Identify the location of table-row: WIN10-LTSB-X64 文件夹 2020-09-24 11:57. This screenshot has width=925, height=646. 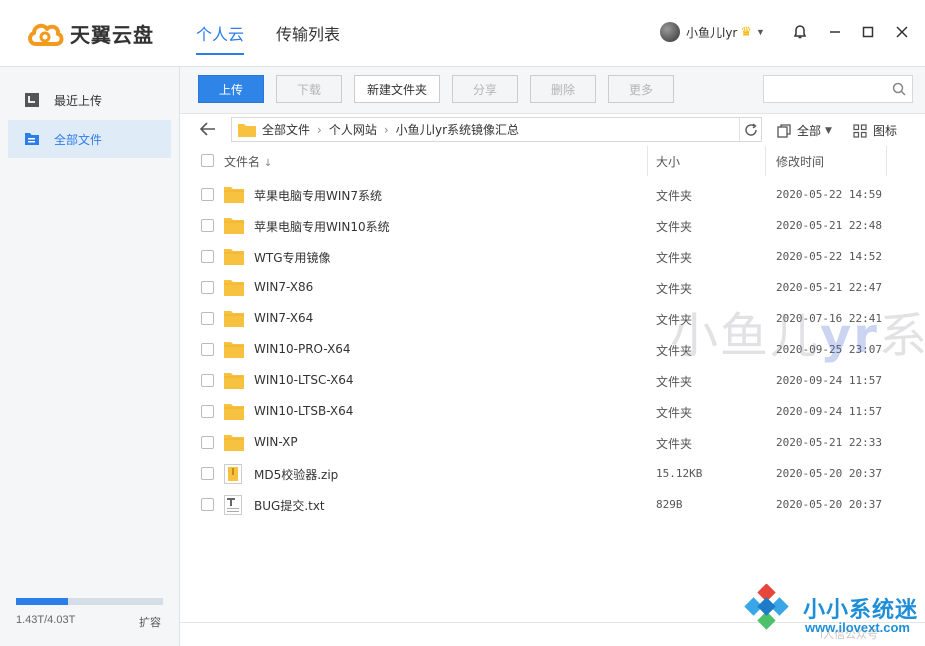
(552, 411).